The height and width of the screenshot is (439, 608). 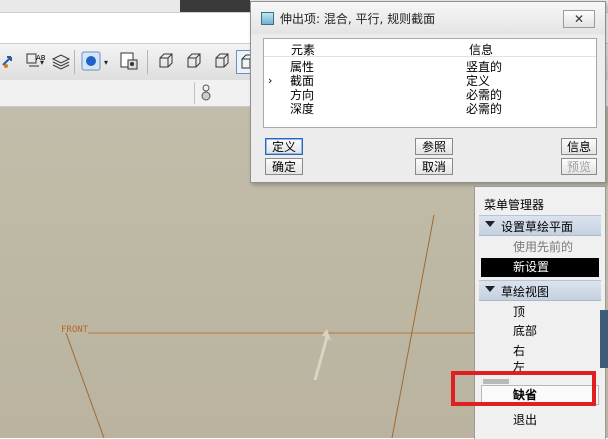 What do you see at coordinates (284, 146) in the screenshot?
I see `define-button: 定义` at bounding box center [284, 146].